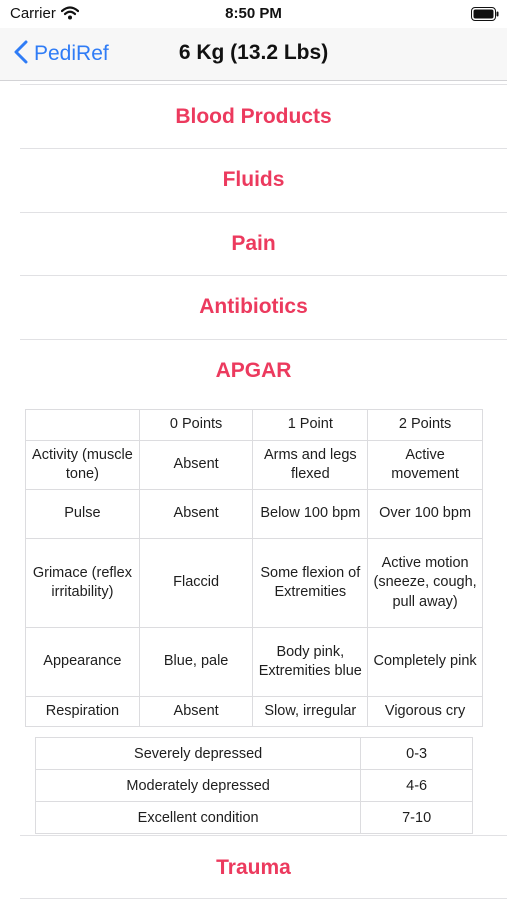 The width and height of the screenshot is (507, 900). I want to click on table-row: Pulse Absent Below 100 bpm Over 100 bpm, so click(254, 514).